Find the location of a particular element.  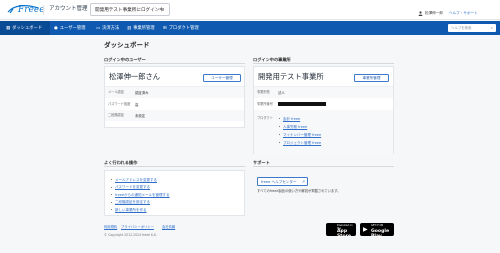

office-select-value: 開発用テスト事業所にログイン中 is located at coordinates (129, 10).